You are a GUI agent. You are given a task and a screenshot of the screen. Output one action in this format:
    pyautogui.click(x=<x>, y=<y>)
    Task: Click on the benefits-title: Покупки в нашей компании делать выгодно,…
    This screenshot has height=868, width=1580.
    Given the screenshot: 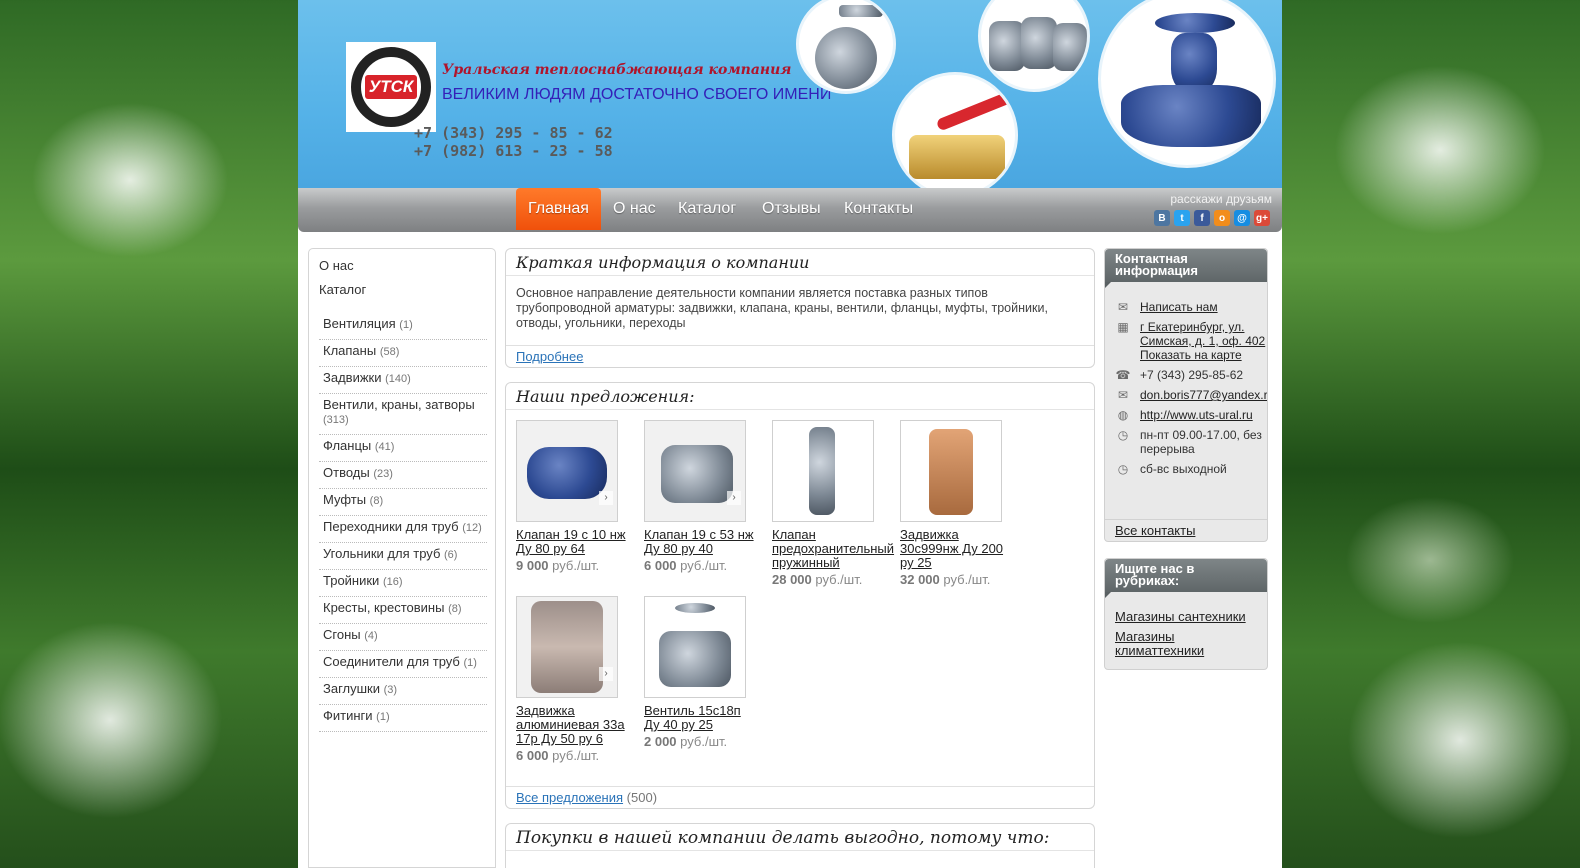 What is the action you would take?
    pyautogui.click(x=800, y=837)
    